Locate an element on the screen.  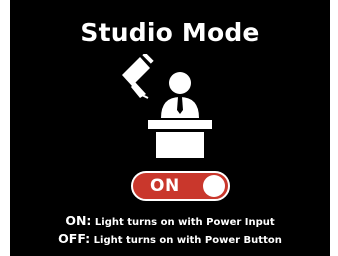
toggle-knob is located at coordinates (214, 186).